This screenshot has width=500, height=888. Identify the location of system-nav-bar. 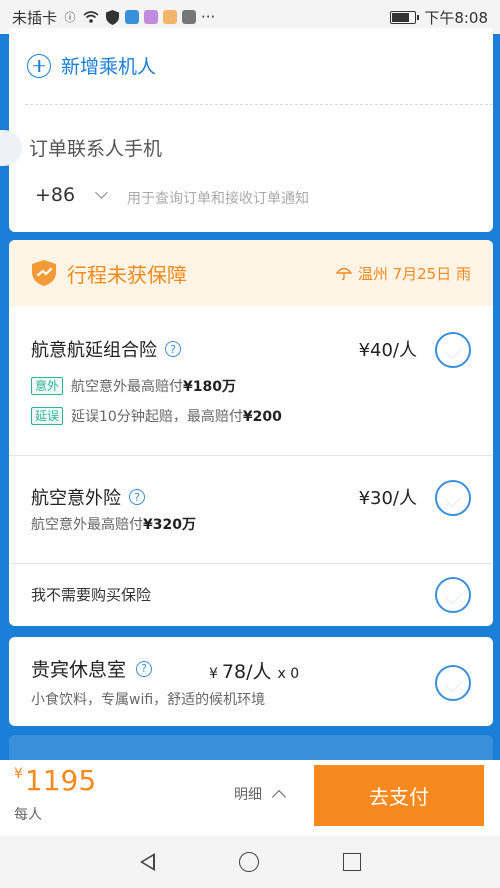
(250, 862).